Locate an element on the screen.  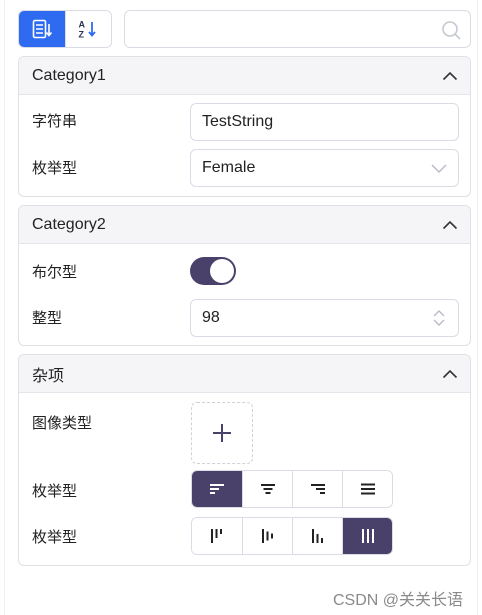
align-right-button is located at coordinates (317, 489).